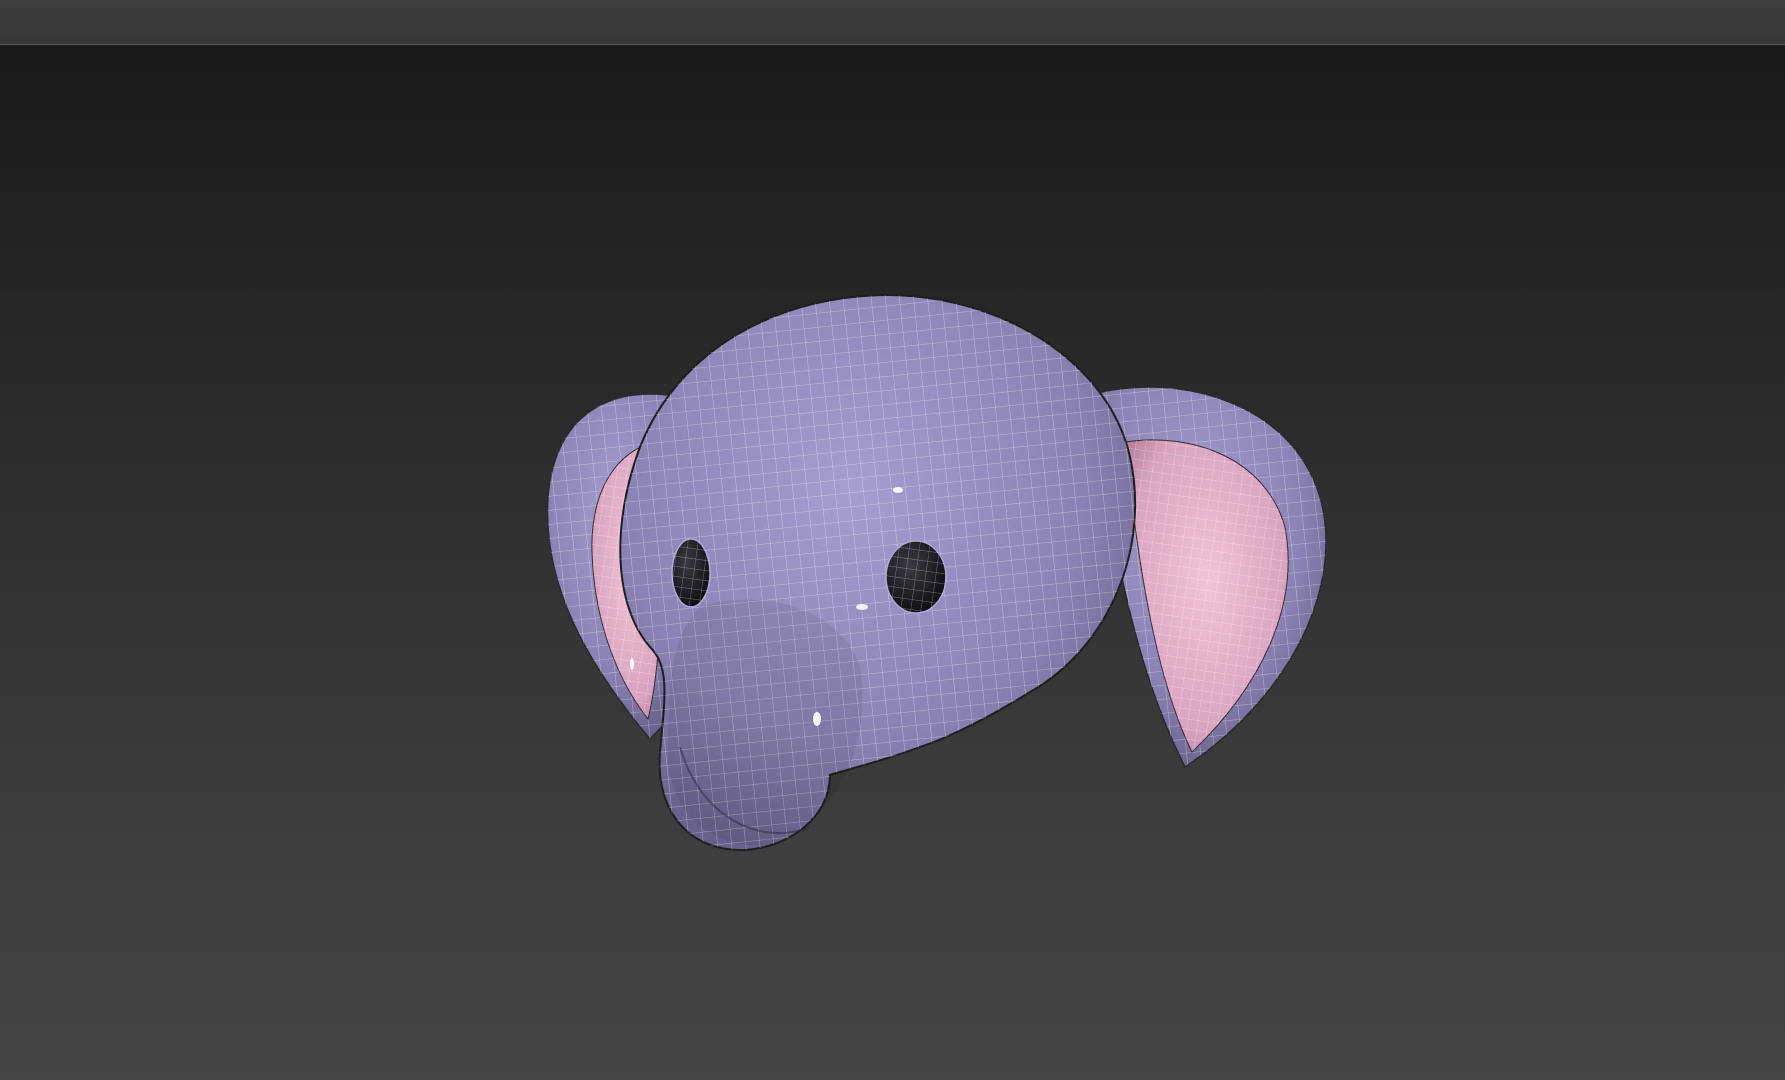 This screenshot has width=1785, height=1080. What do you see at coordinates (691, 573) in the screenshot?
I see `left-eye` at bounding box center [691, 573].